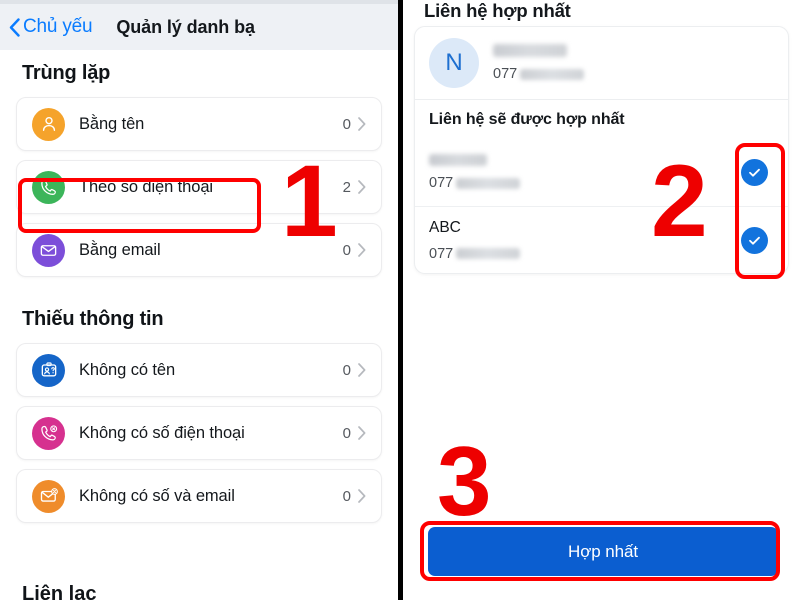 The image size is (800, 600). Describe the element at coordinates (59, 591) in the screenshot. I see `section-title-lien-lac: Liên lạc` at that location.